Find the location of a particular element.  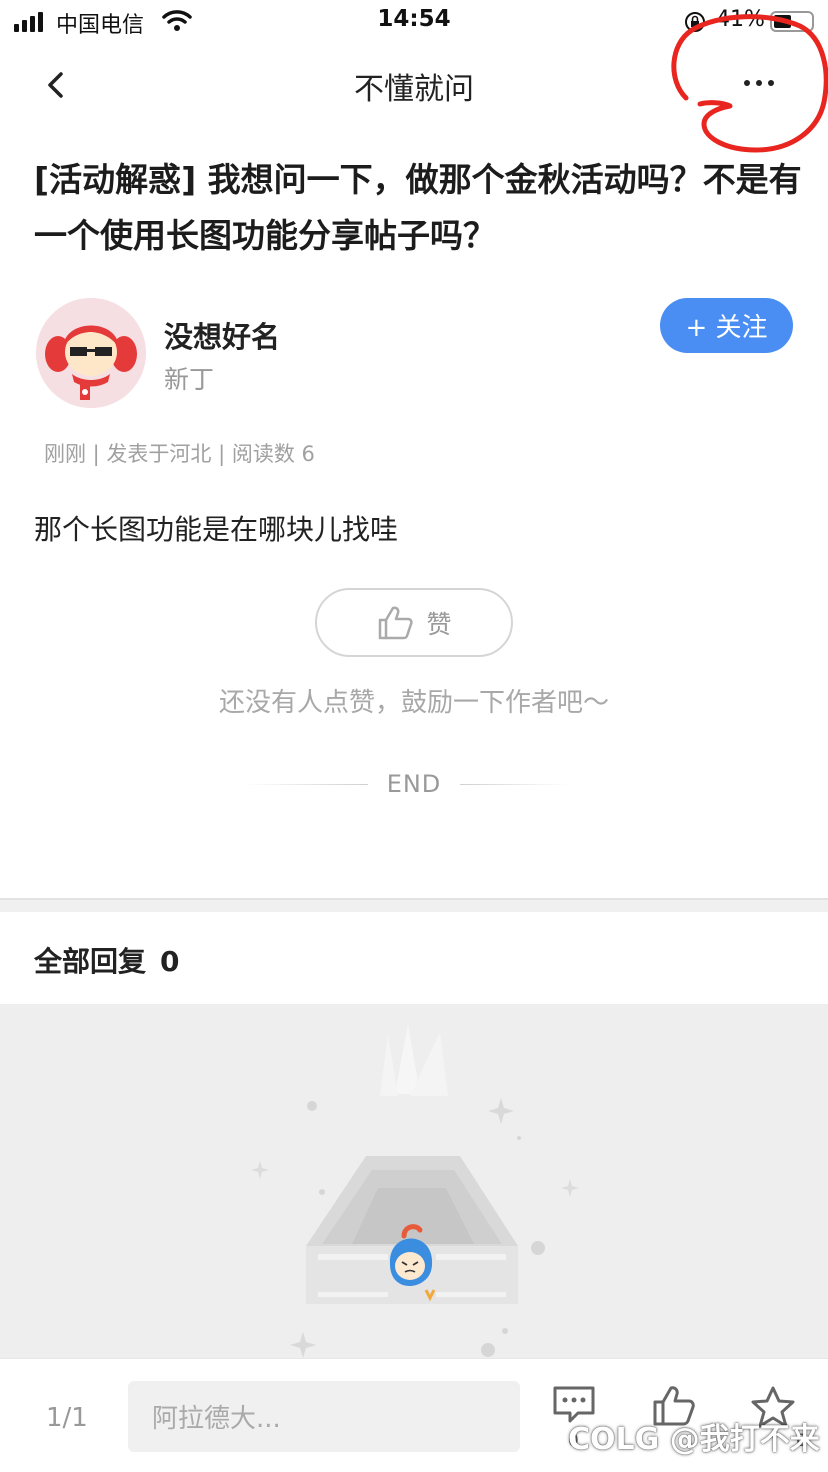

more-options-button is located at coordinates (759, 83).